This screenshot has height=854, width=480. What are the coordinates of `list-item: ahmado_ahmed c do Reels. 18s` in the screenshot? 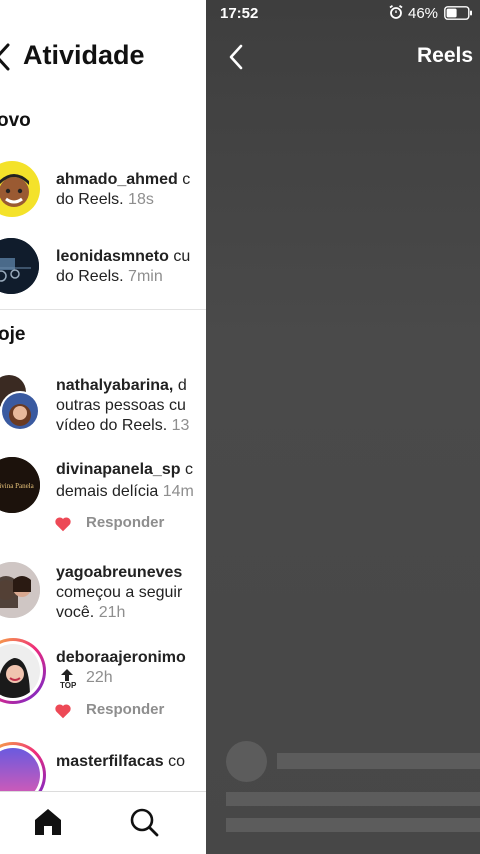 It's located at (103, 189).